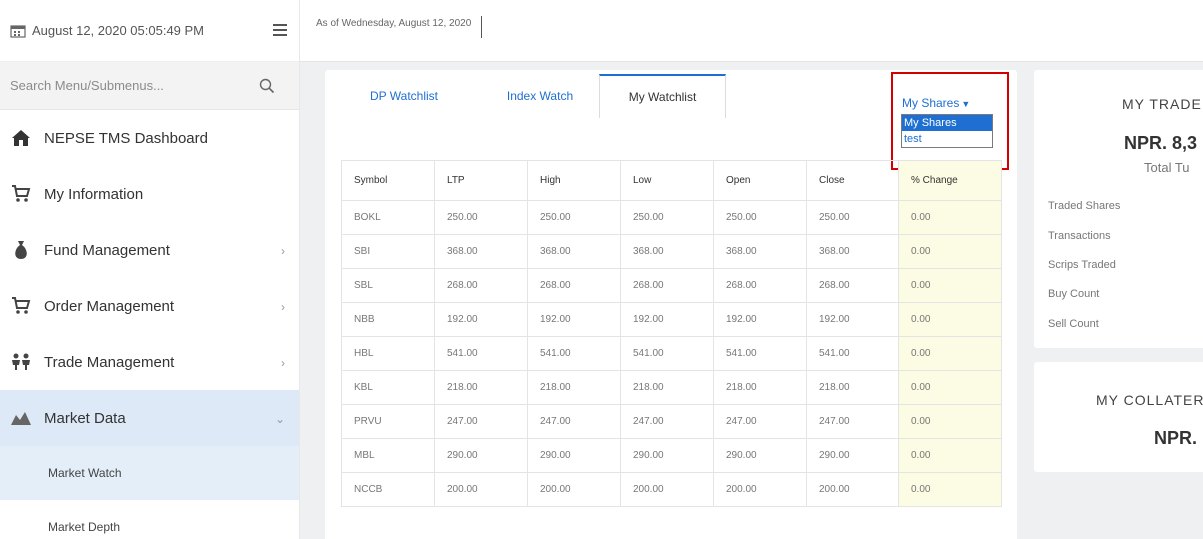 The height and width of the screenshot is (539, 1203). I want to click on table-row: KBL 218.00 218.00 218.00 218.00 218.00 0.00, so click(671, 387).